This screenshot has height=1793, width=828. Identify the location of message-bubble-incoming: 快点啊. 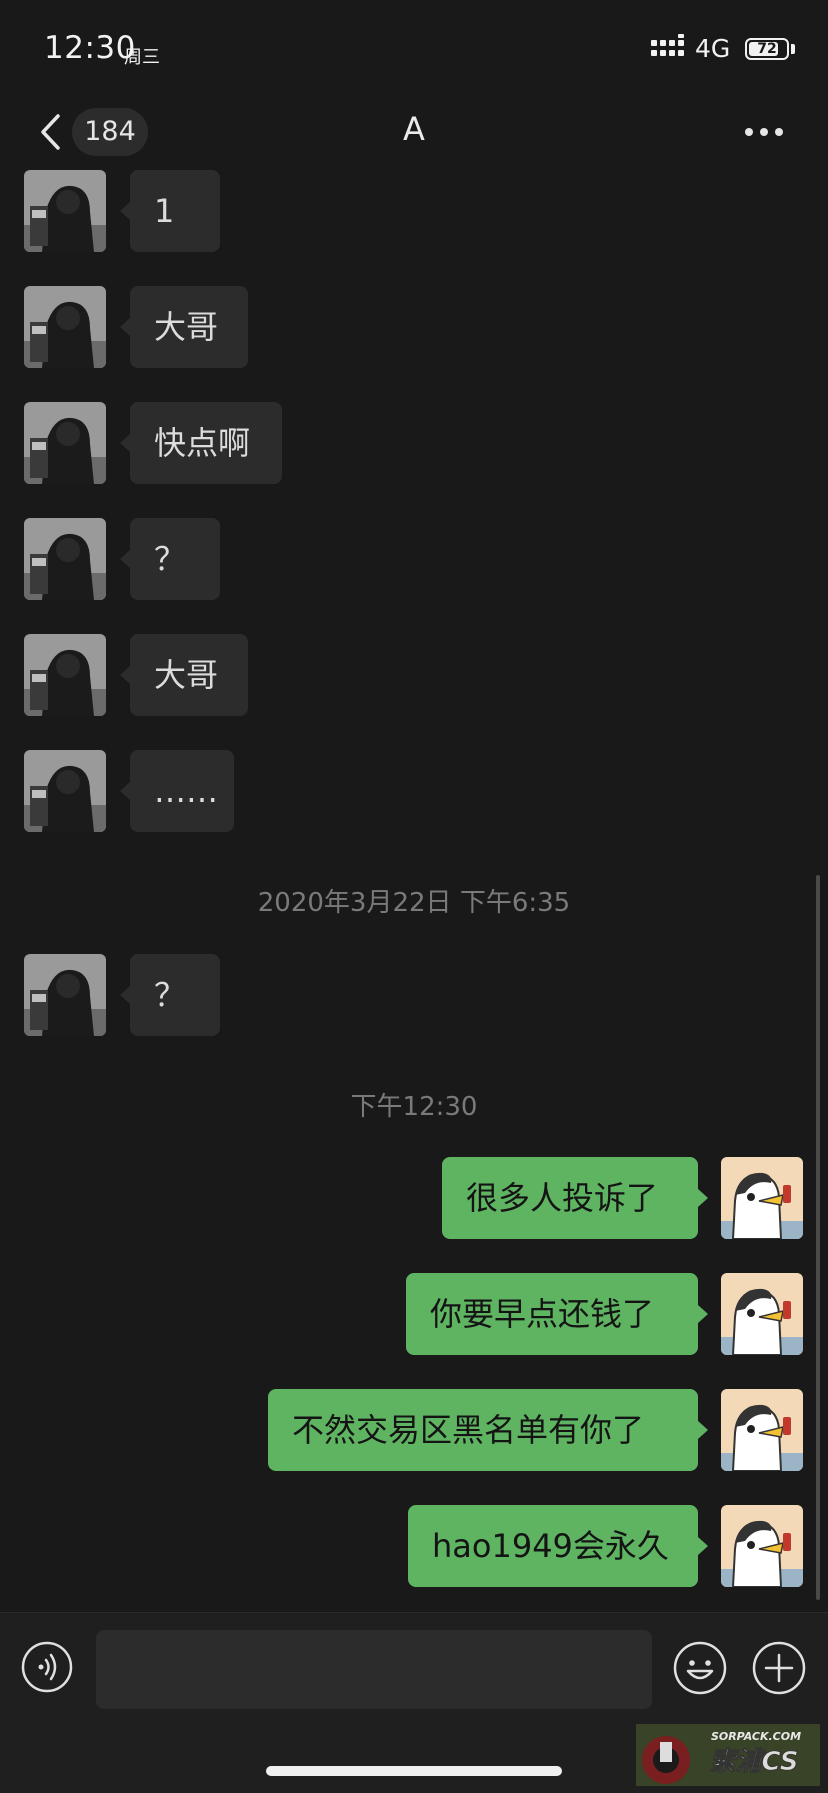
(201, 443).